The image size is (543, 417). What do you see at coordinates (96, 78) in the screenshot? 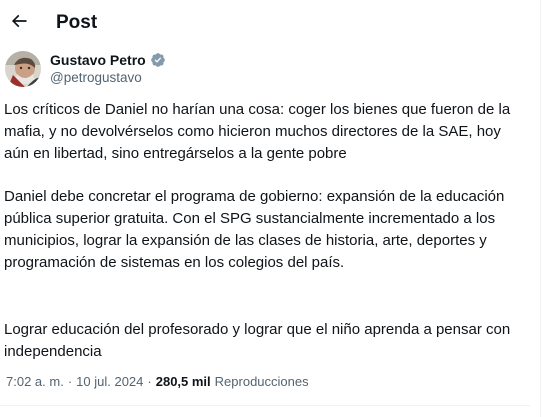
I see `author-handle: @petrogustavo` at bounding box center [96, 78].